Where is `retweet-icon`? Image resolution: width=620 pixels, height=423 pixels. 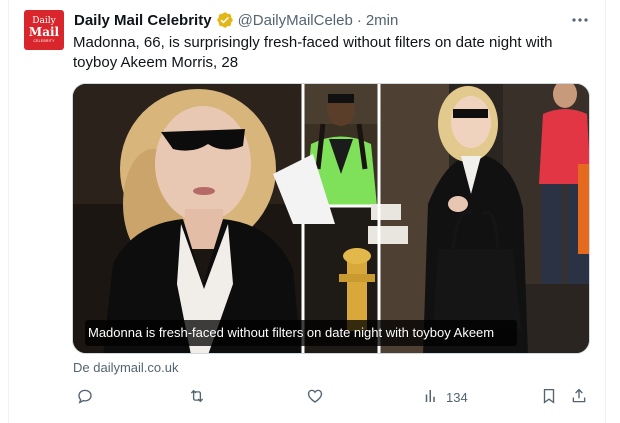
retweet-icon is located at coordinates (197, 397).